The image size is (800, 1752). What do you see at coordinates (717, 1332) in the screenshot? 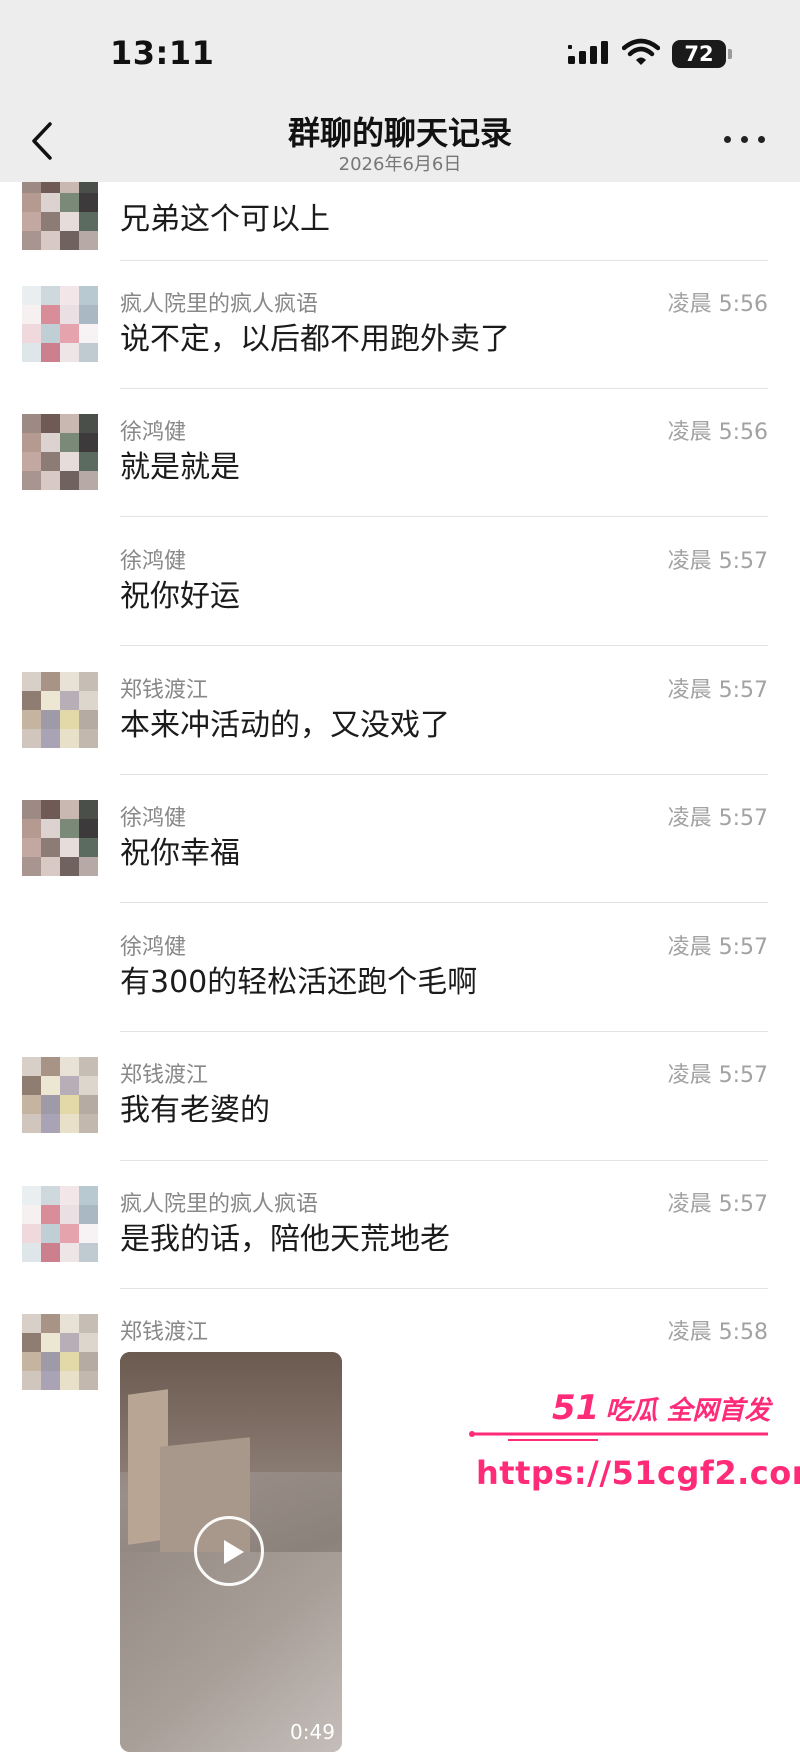
I see `message-time: 凌晨 5:58` at bounding box center [717, 1332].